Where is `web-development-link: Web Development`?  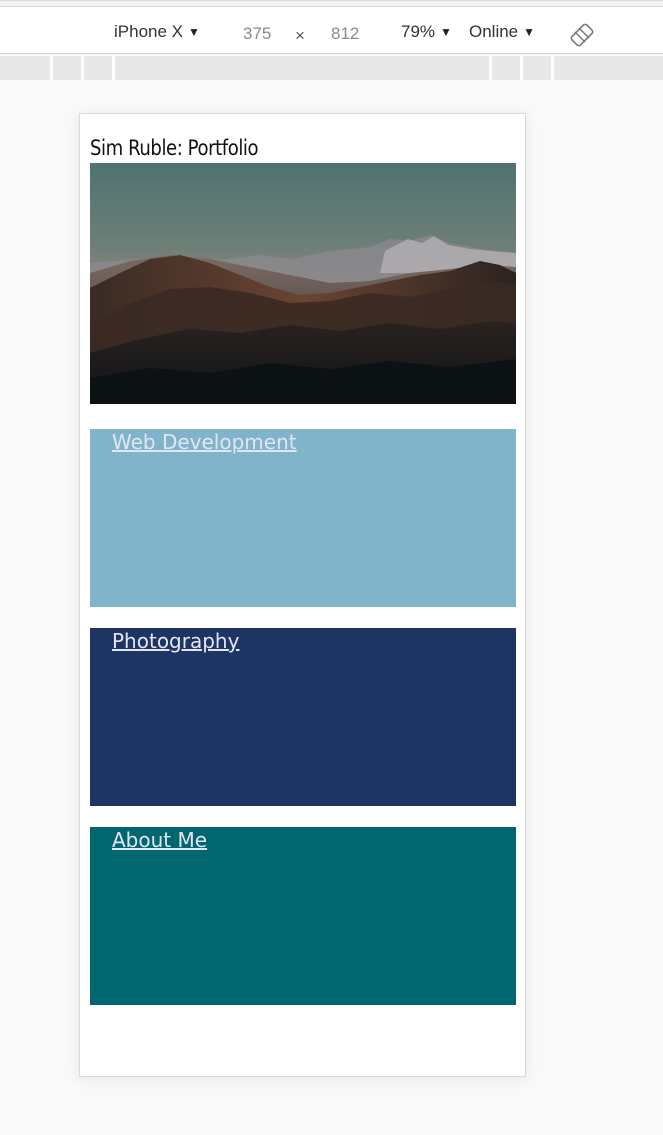 web-development-link: Web Development is located at coordinates (204, 442).